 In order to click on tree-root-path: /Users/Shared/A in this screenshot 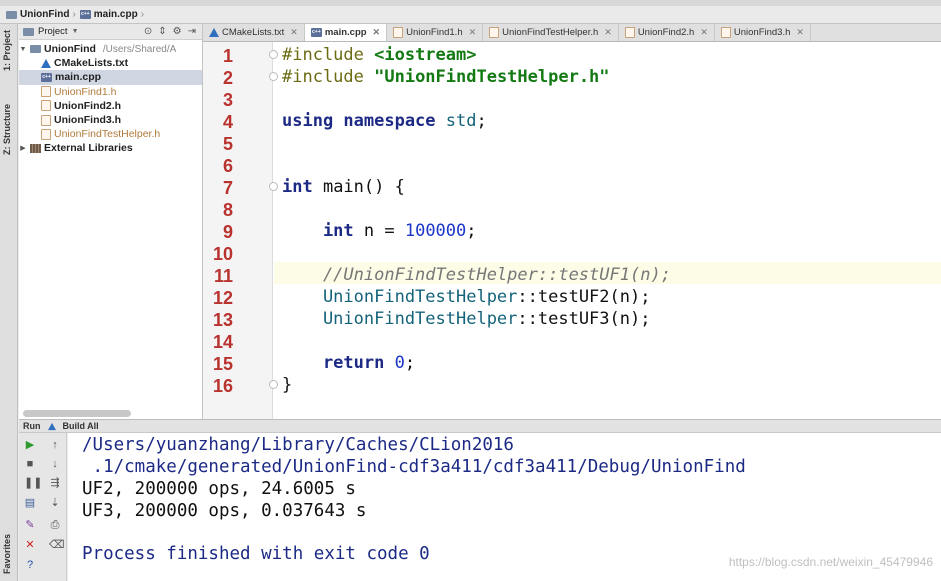, I will do `click(139, 49)`.